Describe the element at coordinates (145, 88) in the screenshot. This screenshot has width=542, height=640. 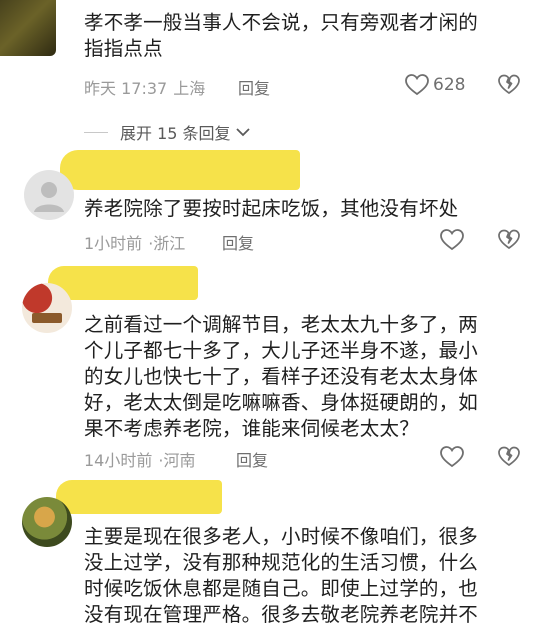
I see `comment-meta: 昨天 17:37 上海` at that location.